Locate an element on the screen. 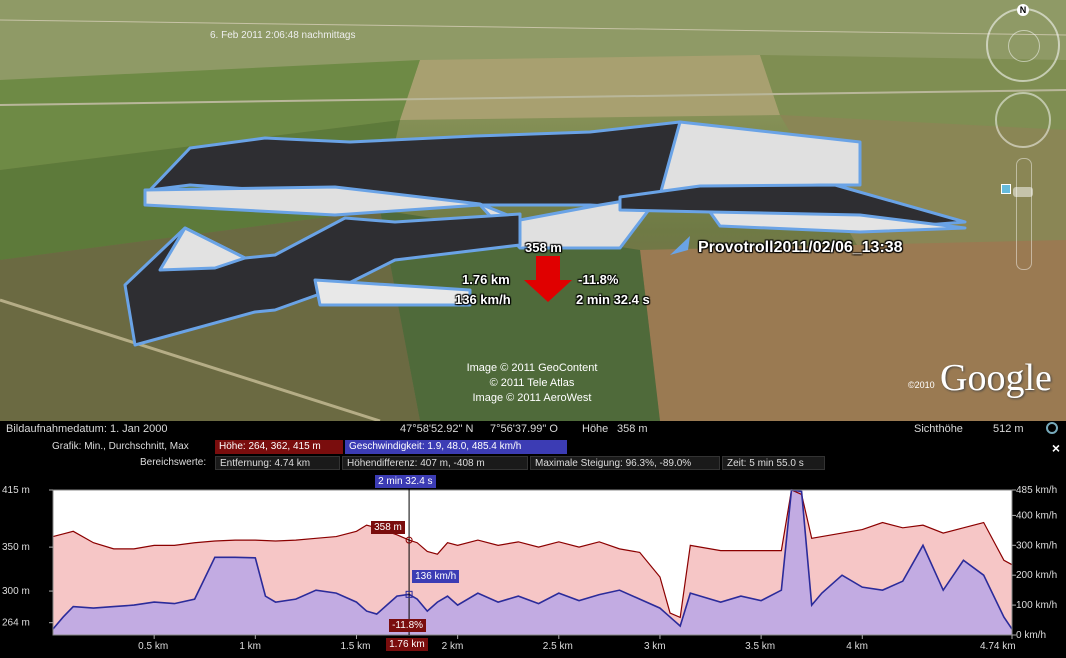  timestamp: 6. Feb 2011 2:06:48 nachmittags is located at coordinates (283, 35).